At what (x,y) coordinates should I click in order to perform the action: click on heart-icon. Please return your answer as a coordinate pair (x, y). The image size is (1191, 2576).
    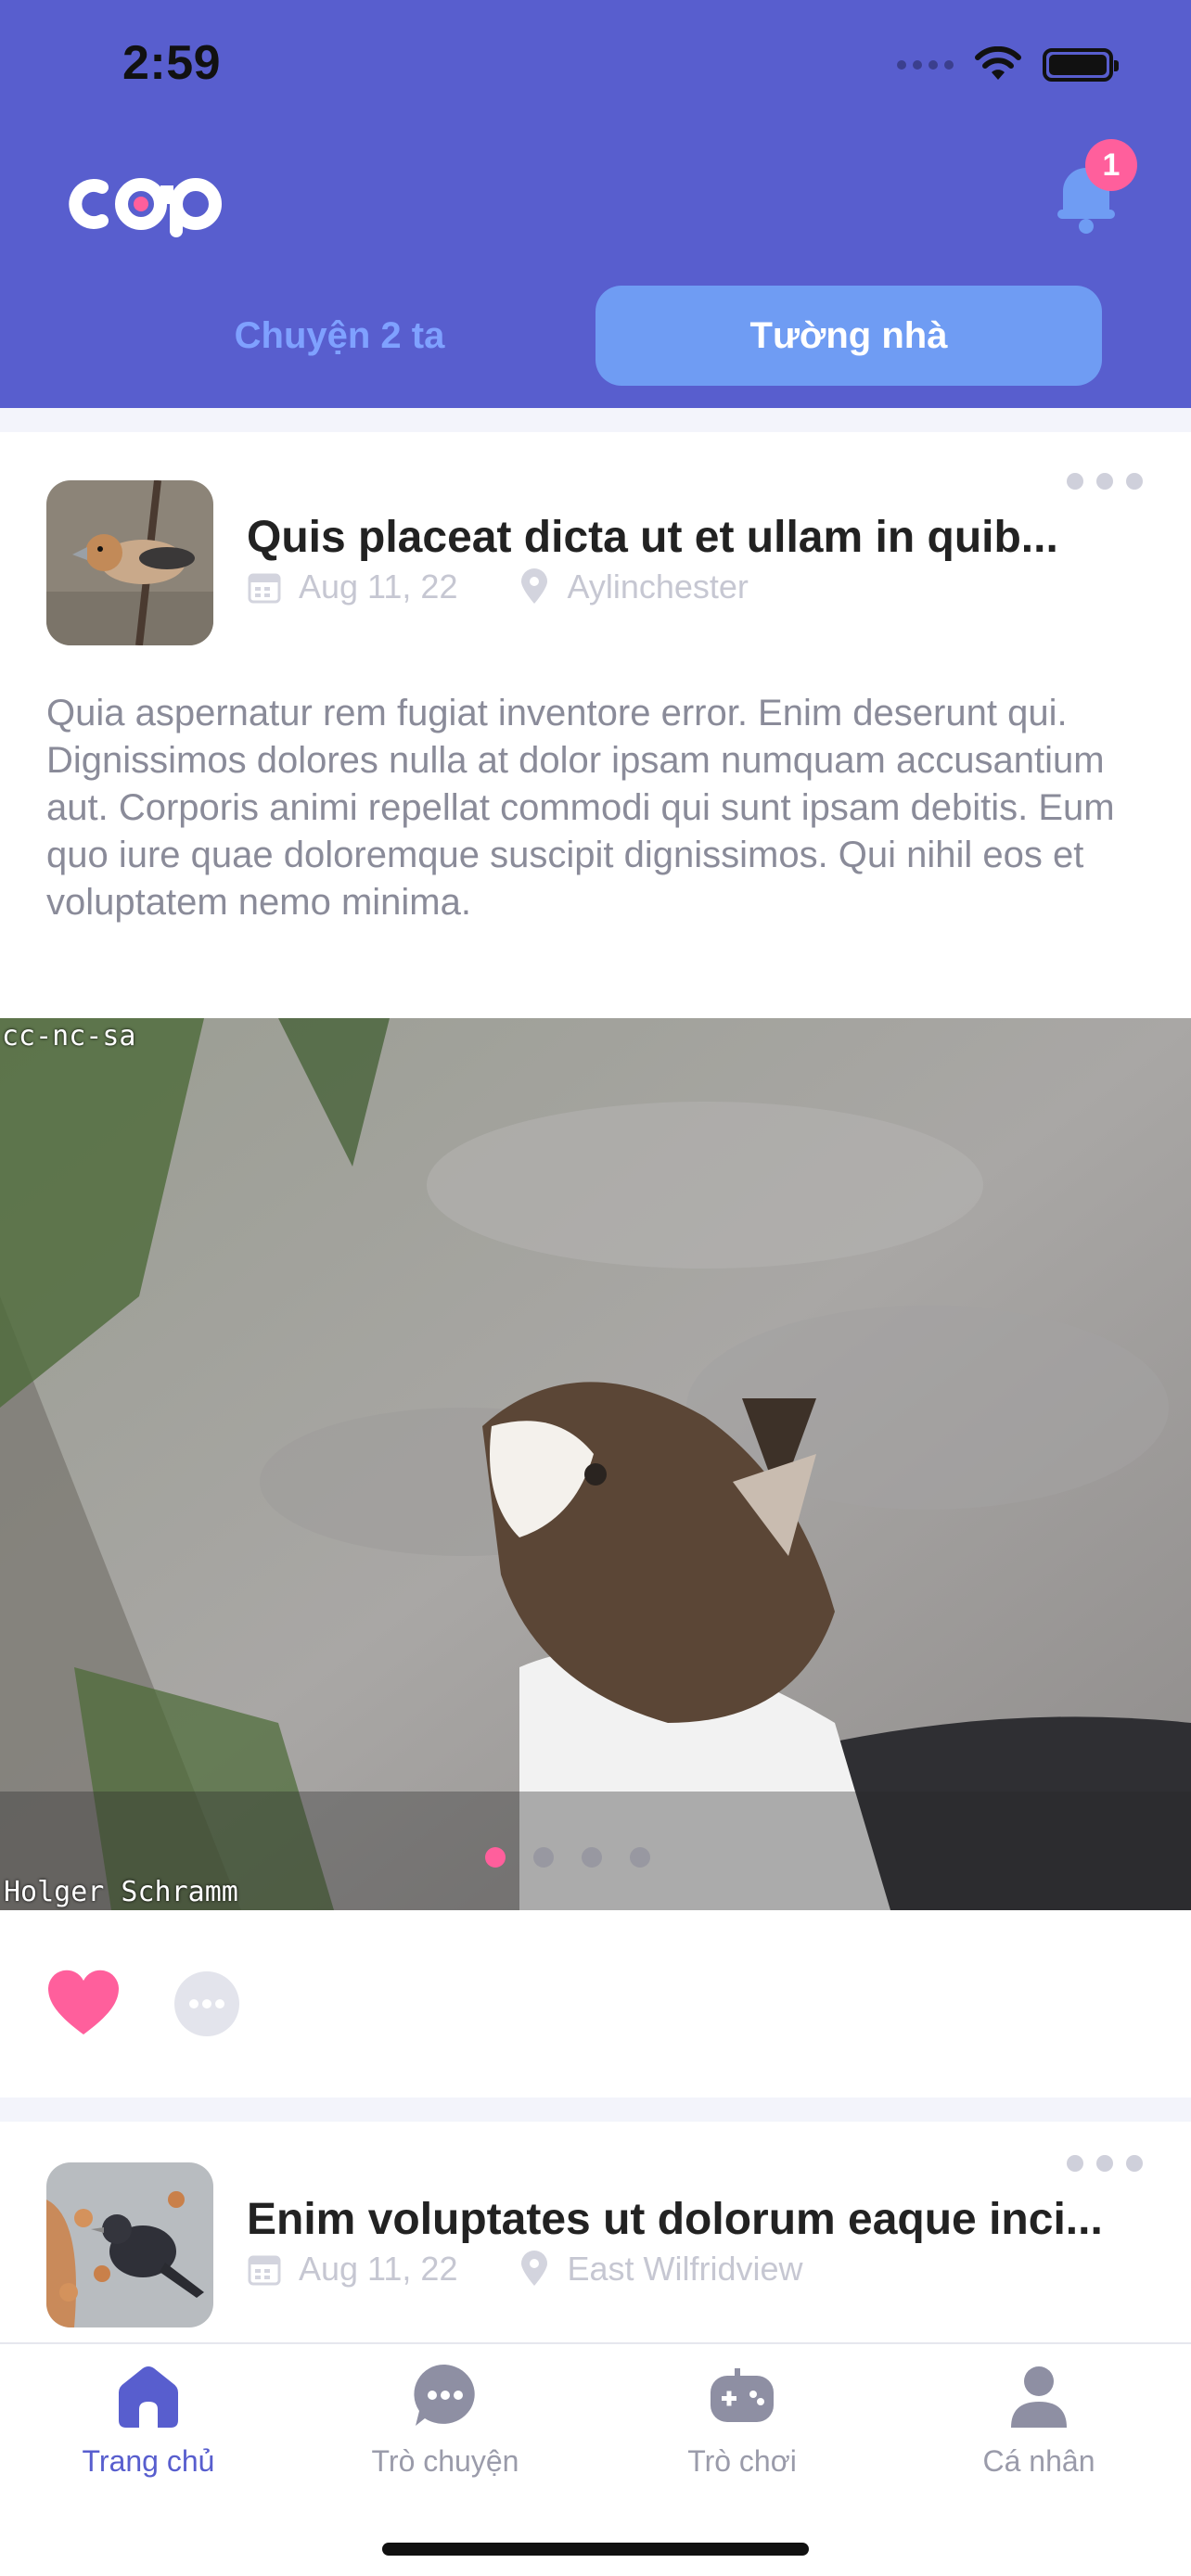
    Looking at the image, I should click on (83, 2002).